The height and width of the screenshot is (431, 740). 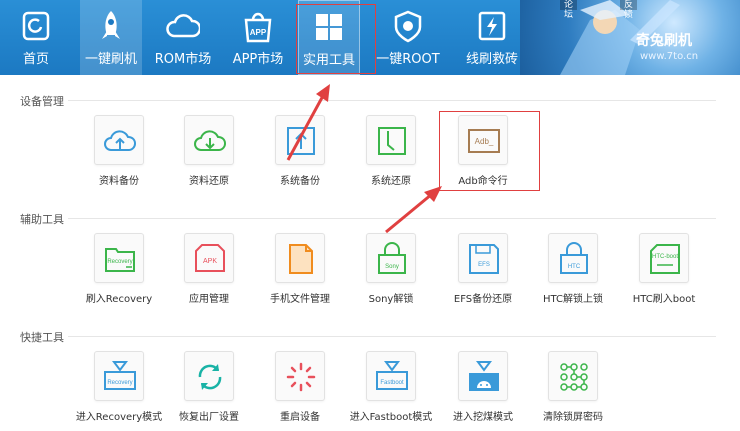 I want to click on tool-label: 重启设备, so click(x=300, y=417).